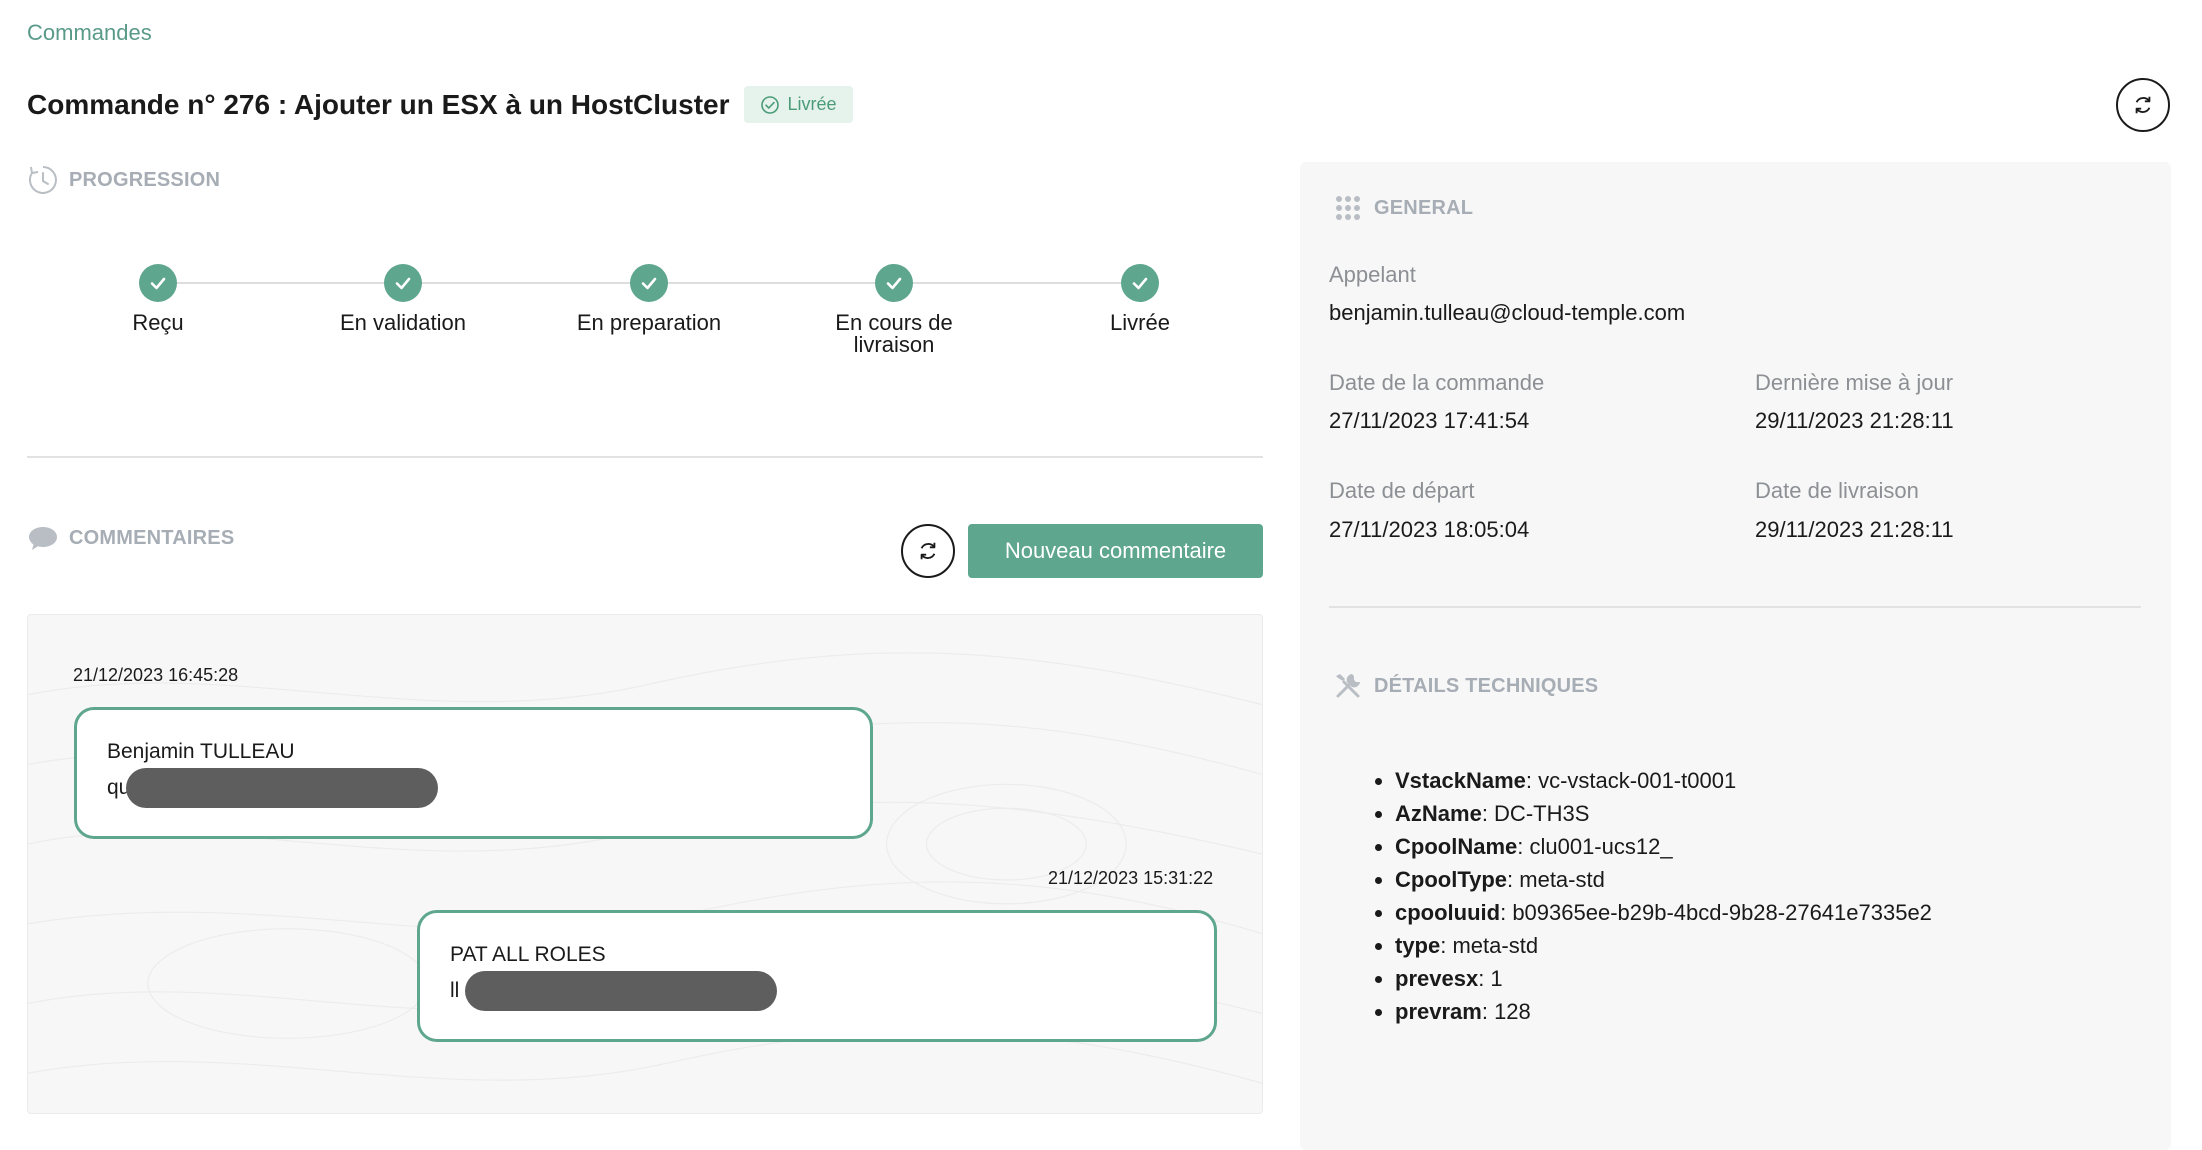 This screenshot has width=2202, height=1150. I want to click on appelant-value: benjamin.tulleau@cloud-temple.com, so click(1507, 312).